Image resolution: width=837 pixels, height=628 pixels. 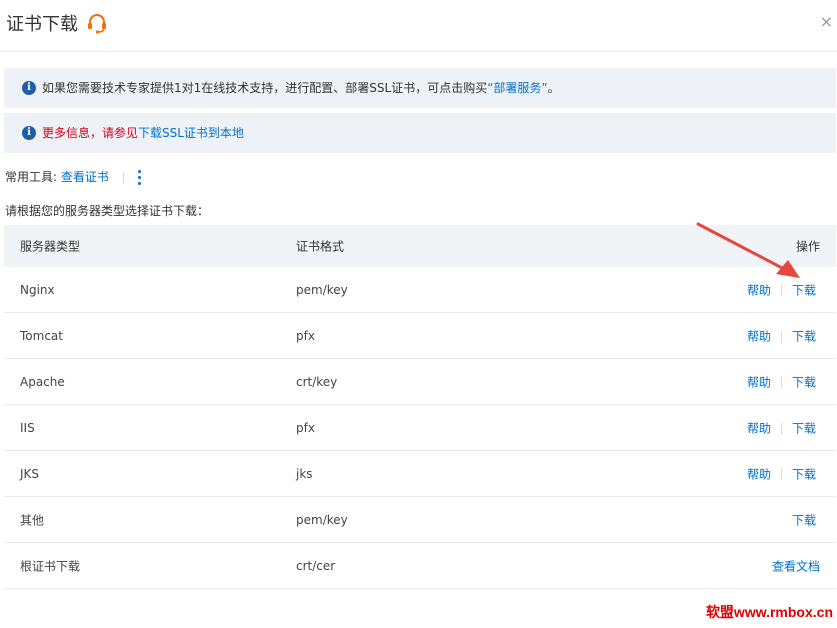 I want to click on tools-label: 常用工具:, so click(x=31, y=177).